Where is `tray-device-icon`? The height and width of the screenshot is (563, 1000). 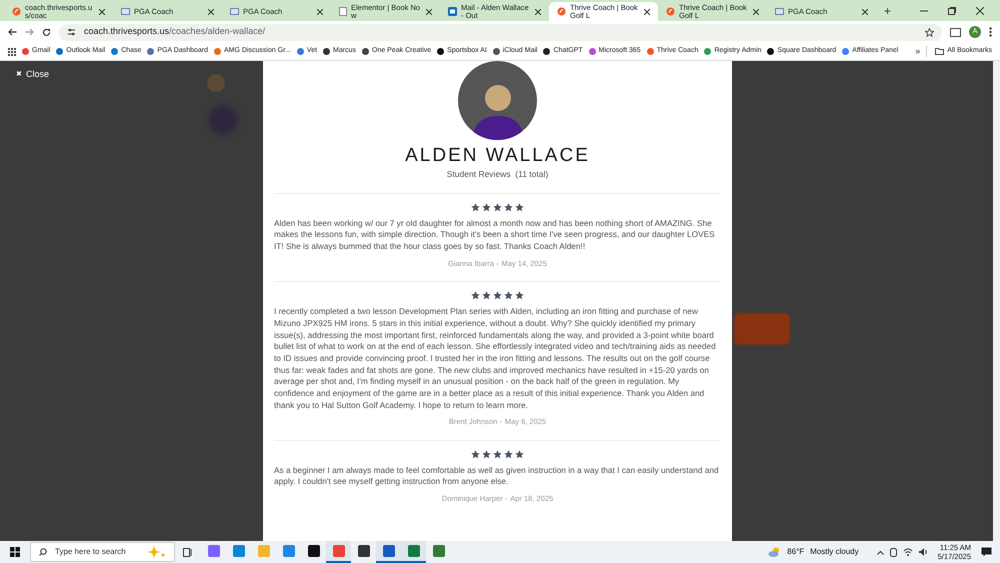
tray-device-icon is located at coordinates (893, 552).